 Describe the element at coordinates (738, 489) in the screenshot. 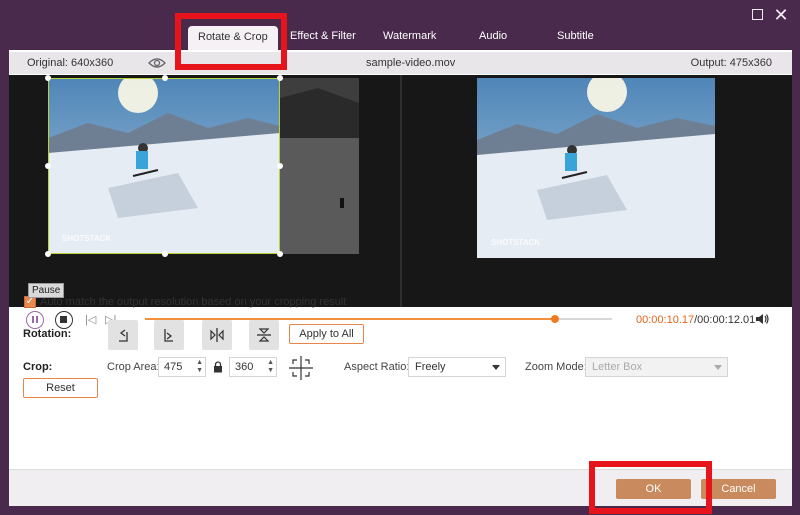

I see `cancel-button: Cancel` at that location.